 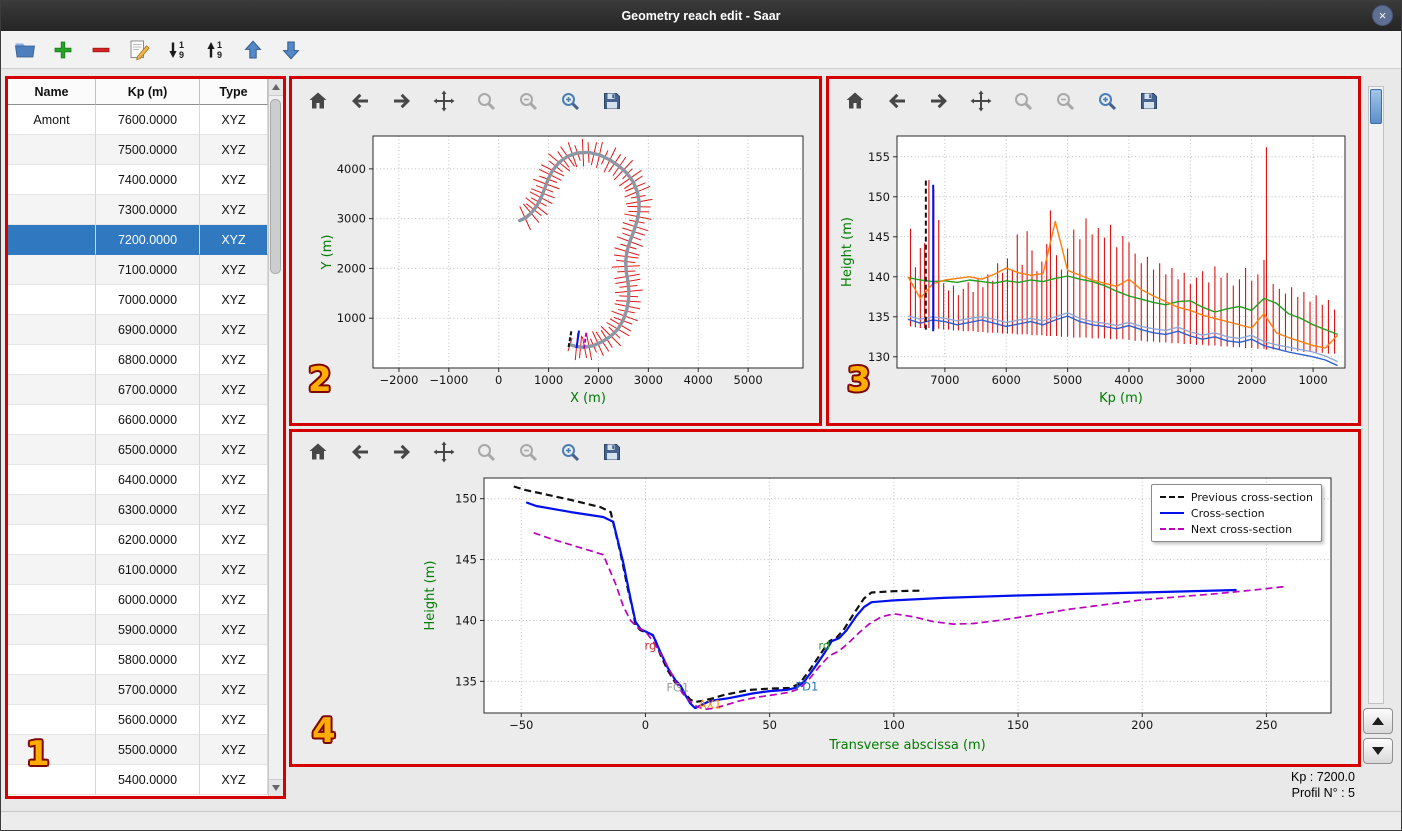 What do you see at coordinates (275, 186) in the screenshot?
I see `table-scrollbar-thumb` at bounding box center [275, 186].